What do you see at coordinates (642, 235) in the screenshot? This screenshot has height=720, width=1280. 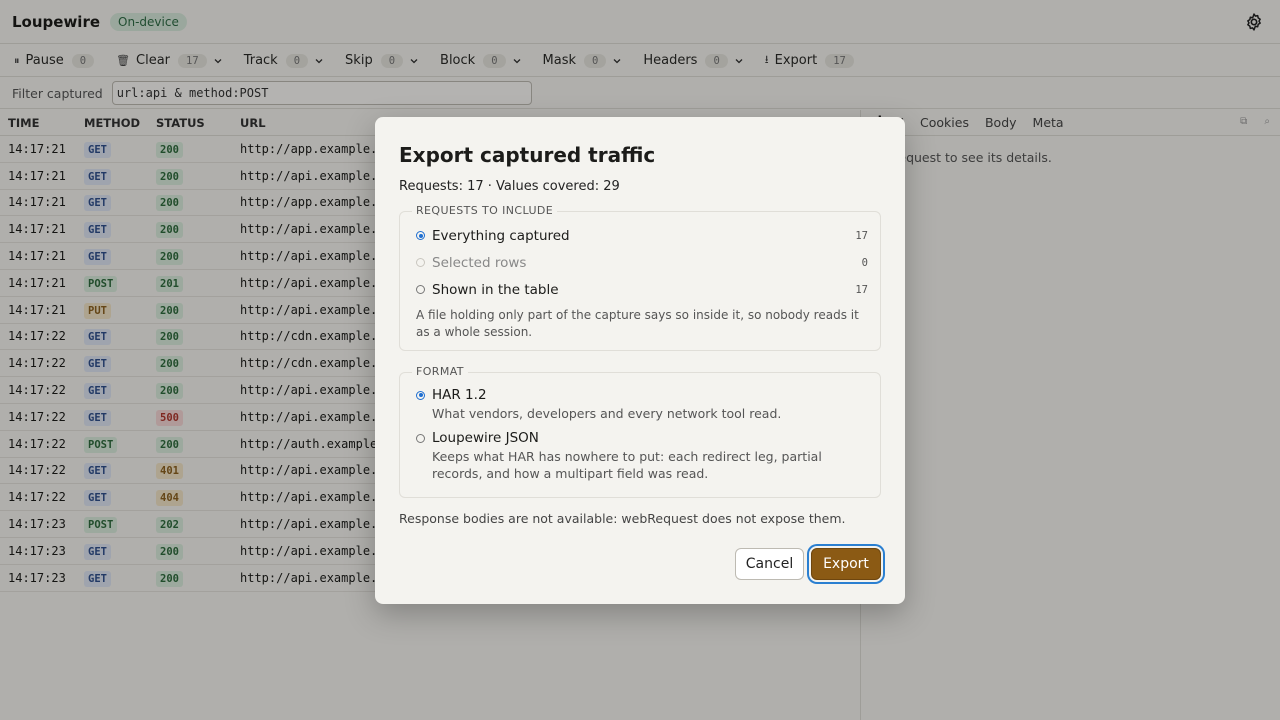 I see `include-option: Everything captured 17` at bounding box center [642, 235].